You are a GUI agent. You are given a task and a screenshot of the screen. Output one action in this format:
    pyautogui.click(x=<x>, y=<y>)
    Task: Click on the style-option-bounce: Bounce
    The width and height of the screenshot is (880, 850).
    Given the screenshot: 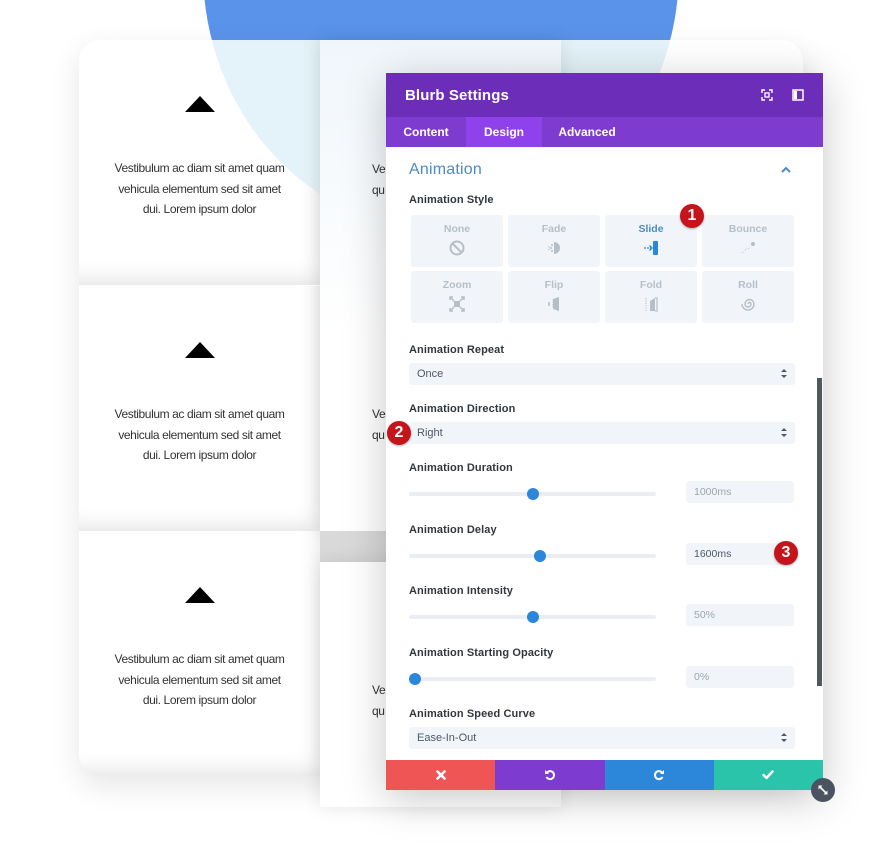 What is the action you would take?
    pyautogui.click(x=748, y=241)
    